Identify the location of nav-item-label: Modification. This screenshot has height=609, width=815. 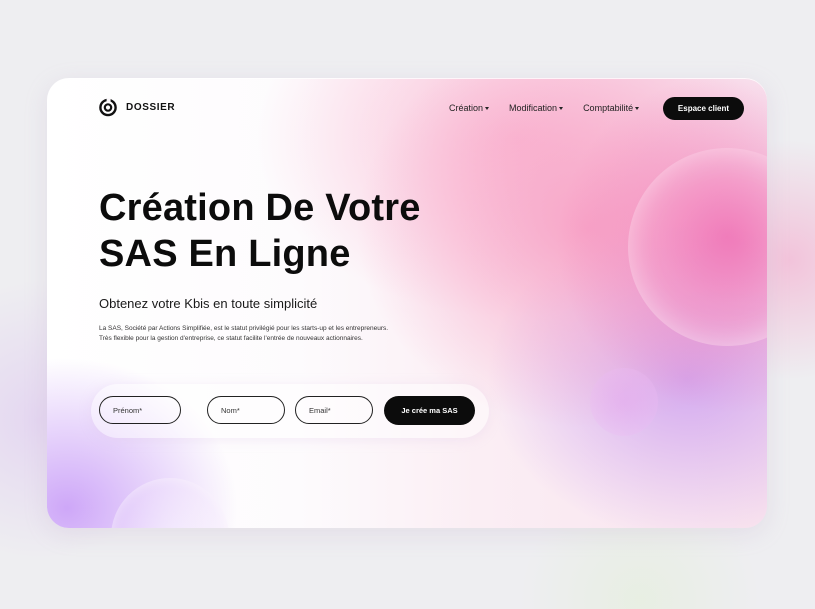
(533, 108).